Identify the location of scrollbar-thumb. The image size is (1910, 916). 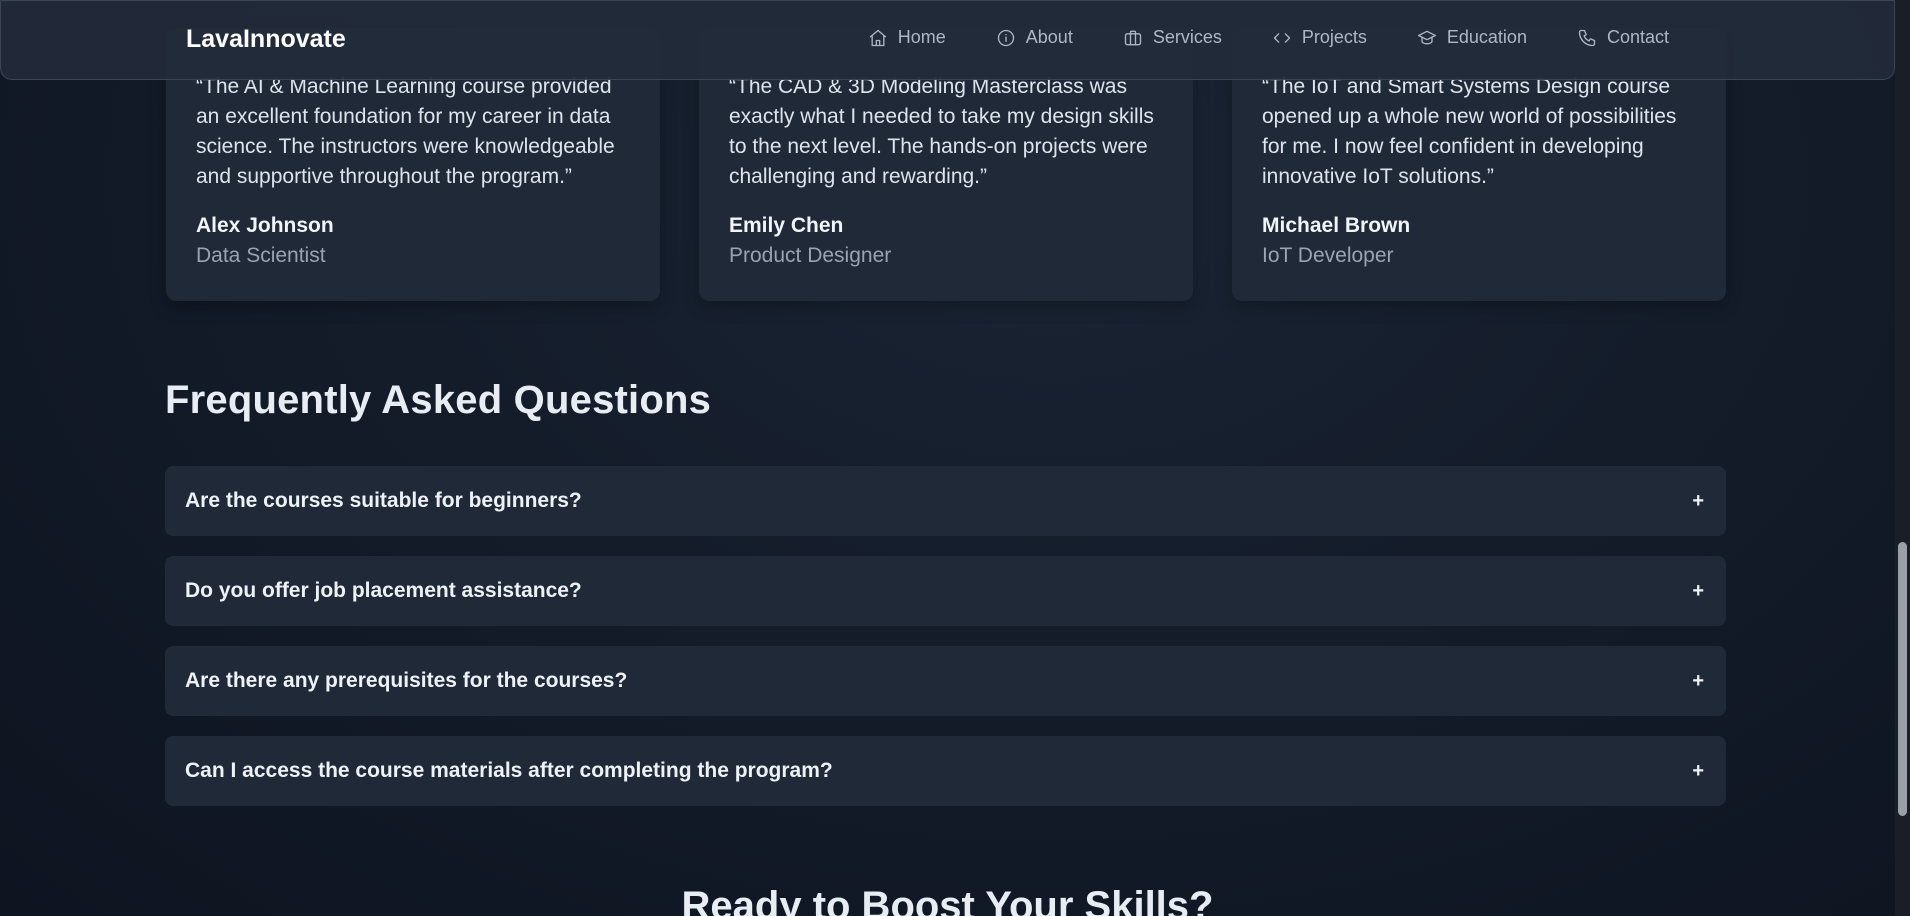
(1902, 679).